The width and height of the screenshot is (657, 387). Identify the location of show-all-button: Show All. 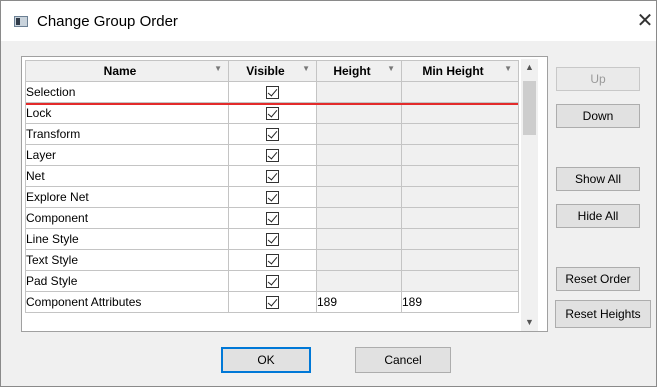
(598, 179).